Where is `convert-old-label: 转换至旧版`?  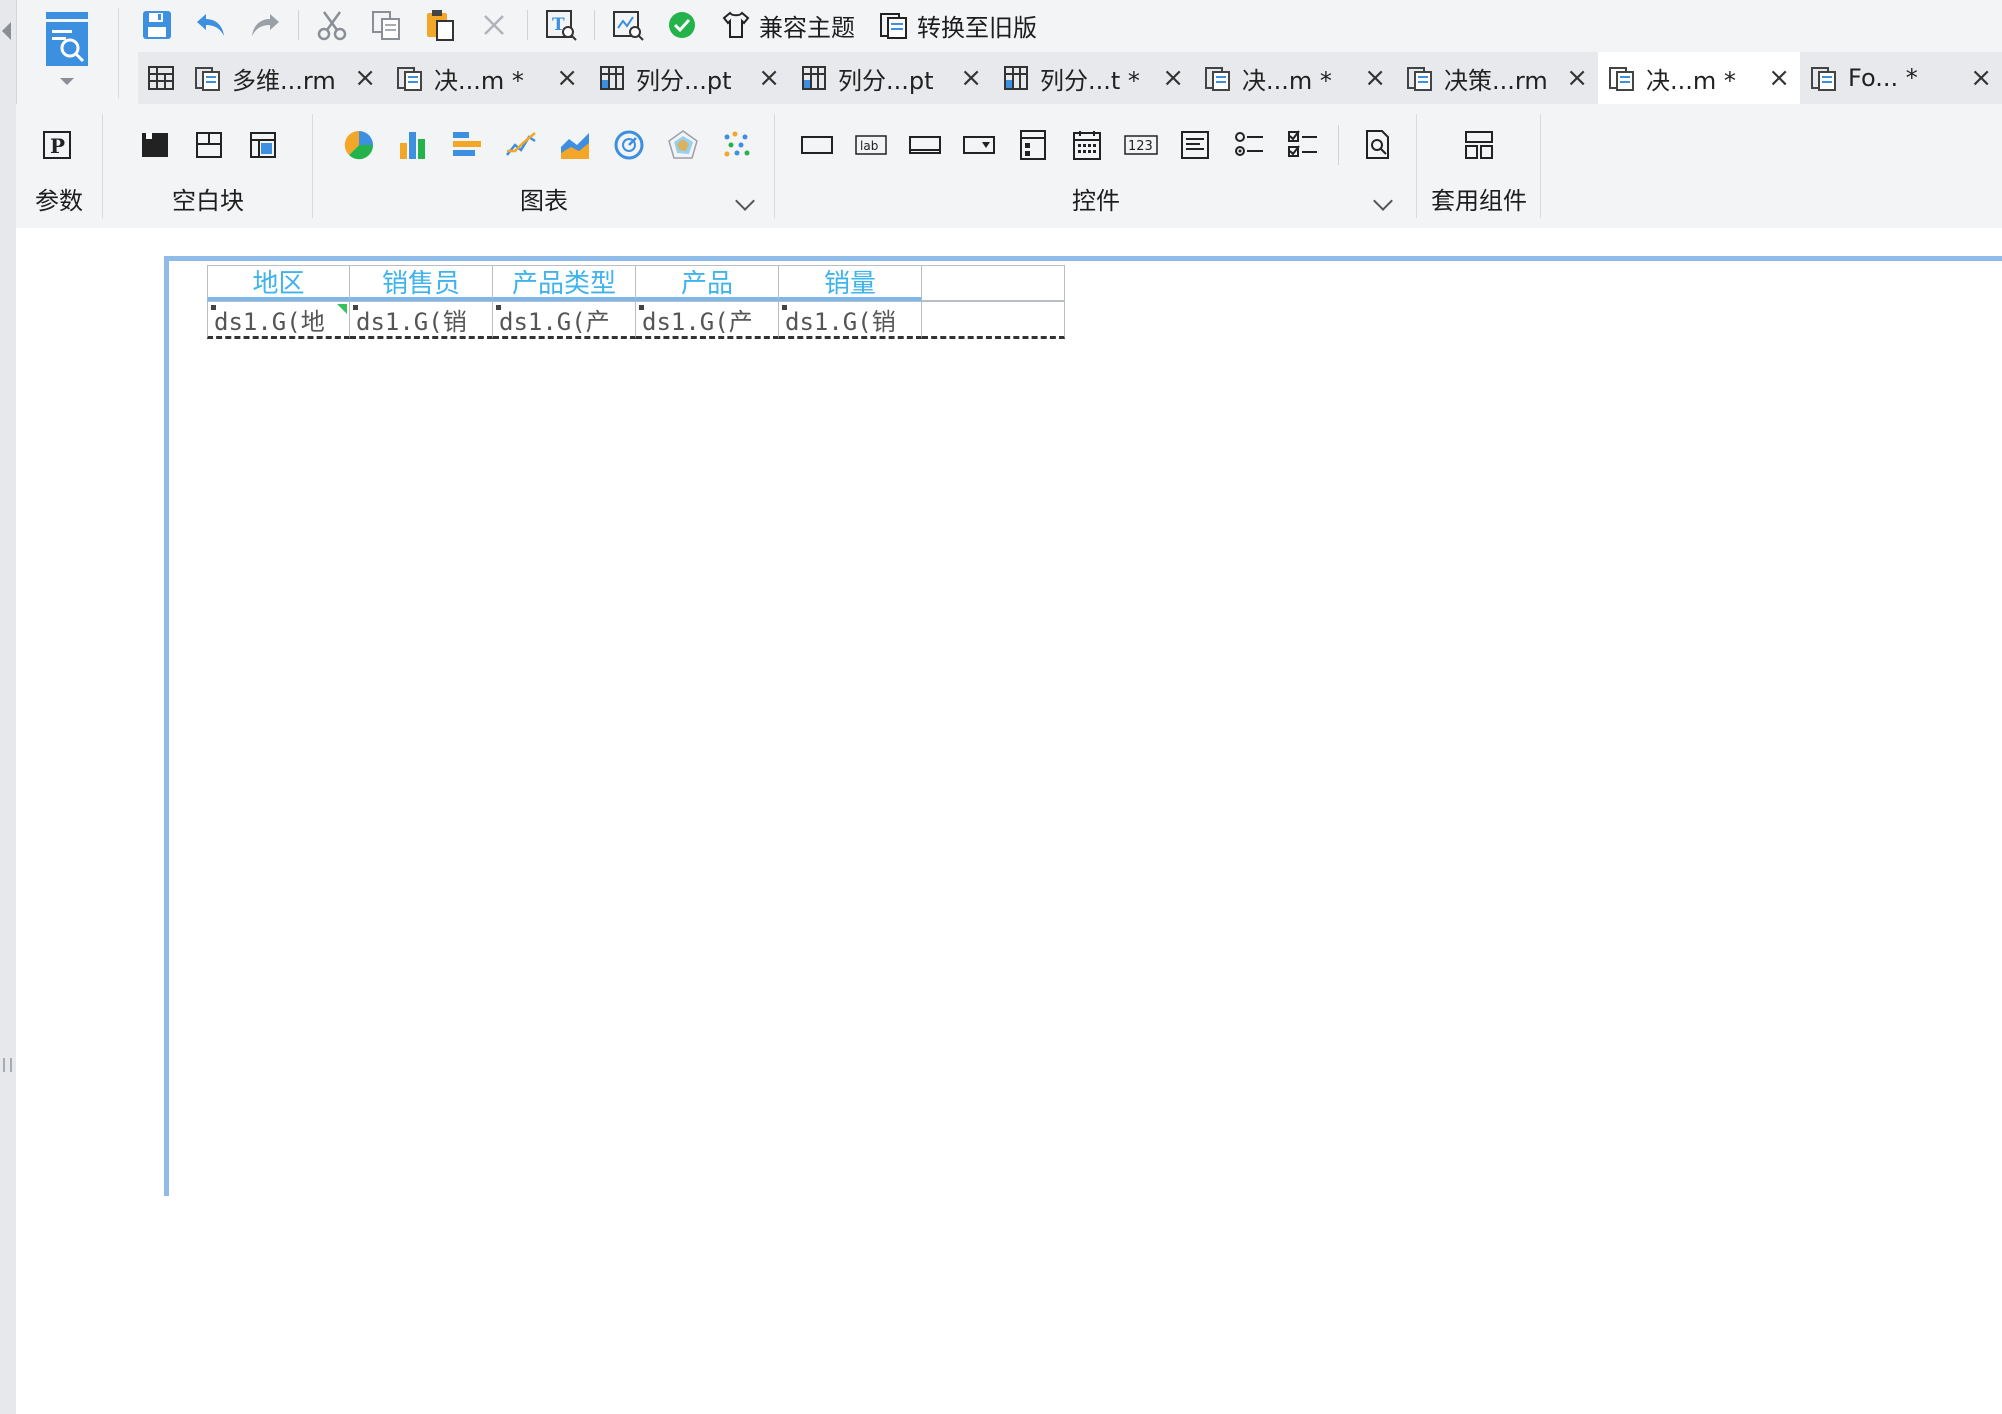 convert-old-label: 转换至旧版 is located at coordinates (977, 27).